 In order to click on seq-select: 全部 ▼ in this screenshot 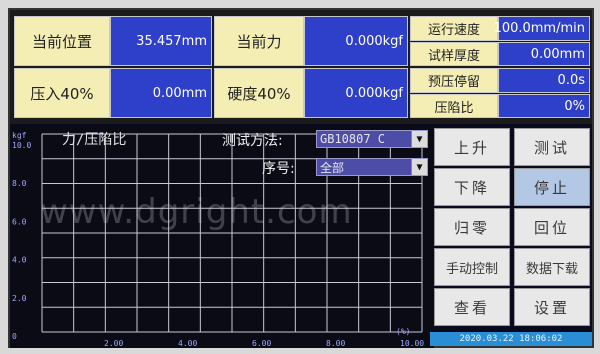, I will do `click(372, 167)`.